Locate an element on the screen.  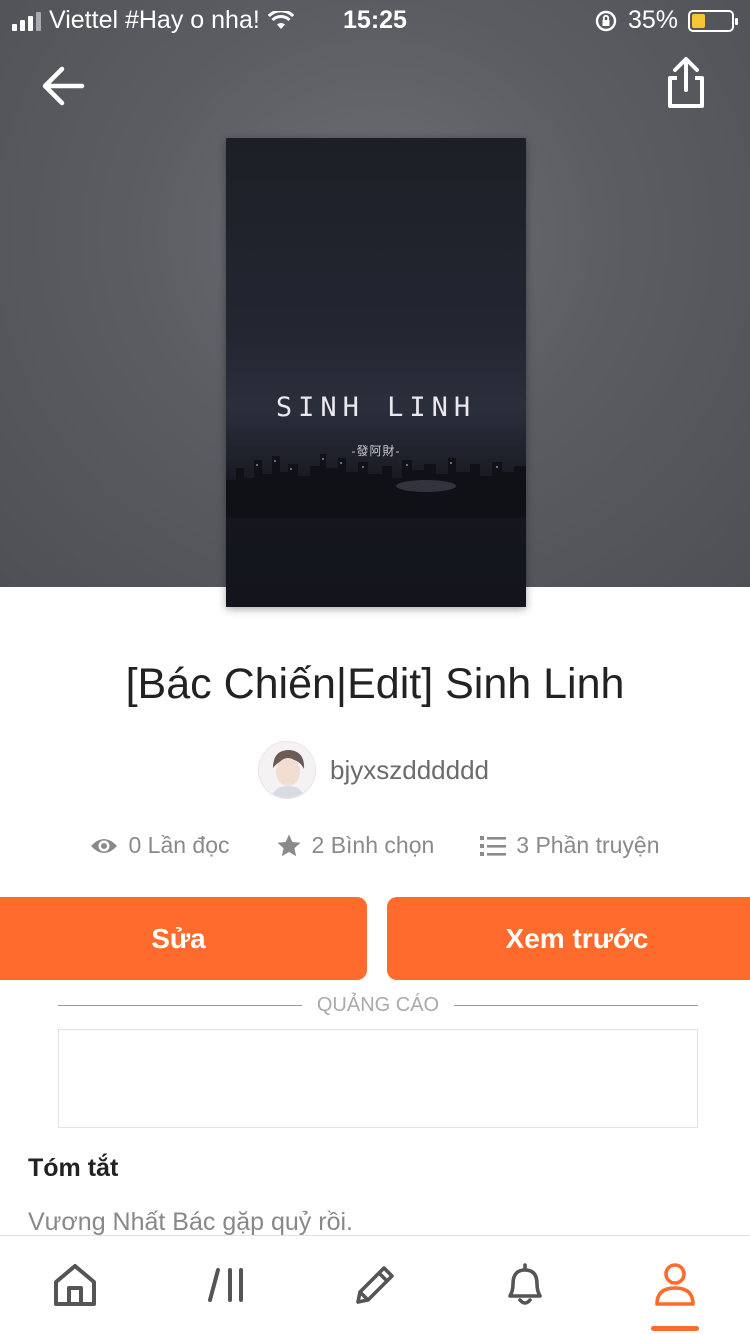
profile-icon is located at coordinates (675, 1284).